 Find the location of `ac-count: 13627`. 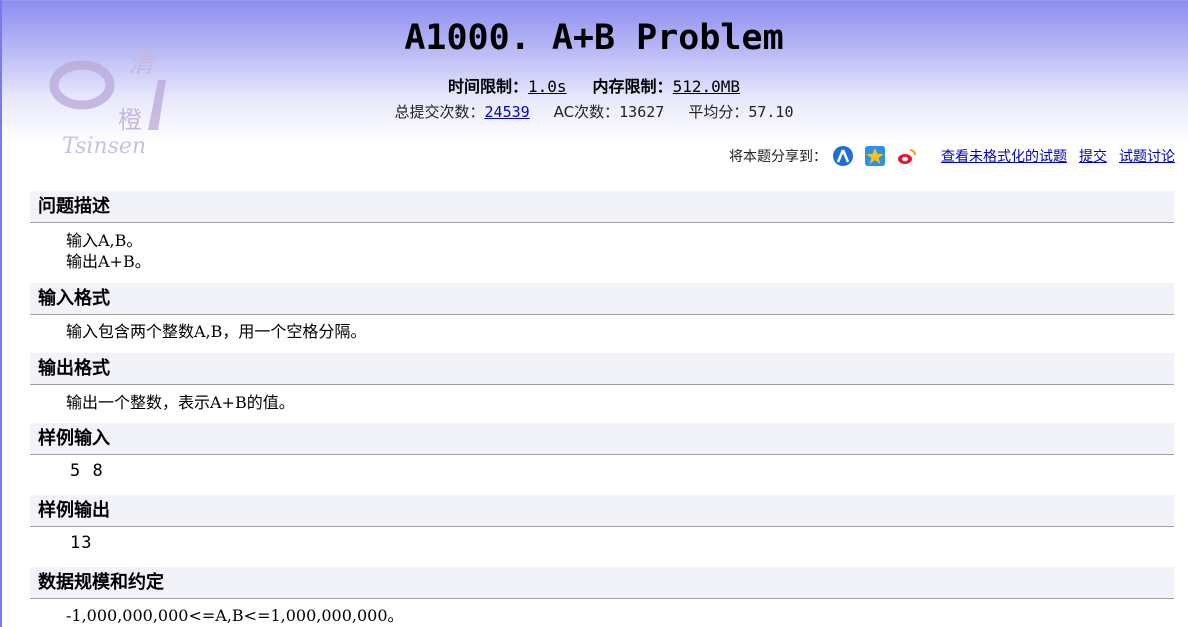

ac-count: 13627 is located at coordinates (642, 112).